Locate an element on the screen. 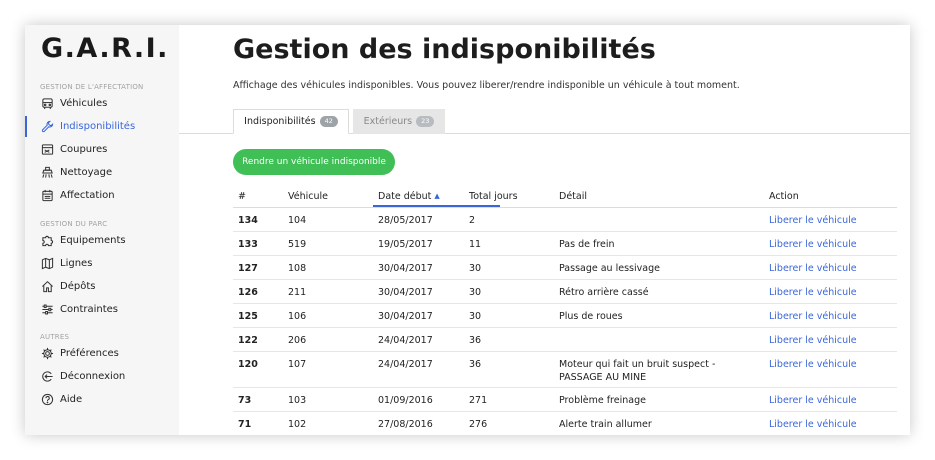 The image size is (935, 460). sidebar-item-contraintes: Contraintes is located at coordinates (102, 309).